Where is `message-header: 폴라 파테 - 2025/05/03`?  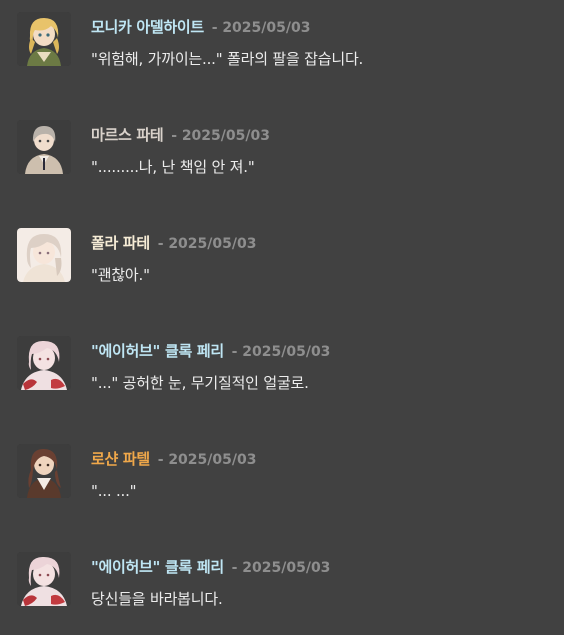 message-header: 폴라 파테 - 2025/05/03 is located at coordinates (173, 243).